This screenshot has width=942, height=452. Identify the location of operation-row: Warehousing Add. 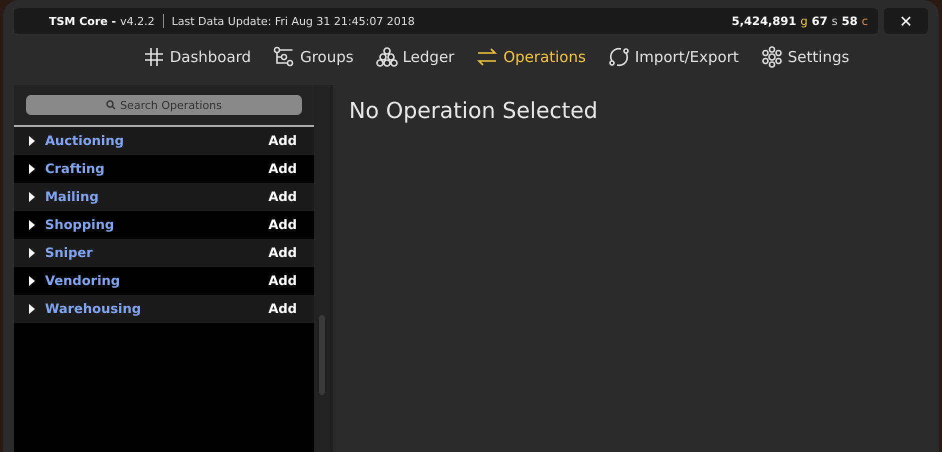
(164, 309).